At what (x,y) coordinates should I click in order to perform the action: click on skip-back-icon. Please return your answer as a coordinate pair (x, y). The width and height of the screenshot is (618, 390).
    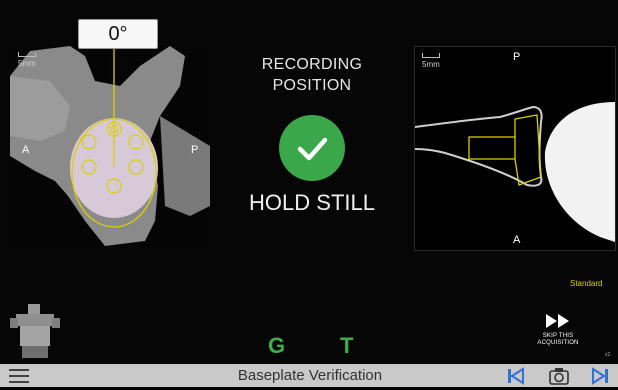
    Looking at the image, I should click on (516, 376).